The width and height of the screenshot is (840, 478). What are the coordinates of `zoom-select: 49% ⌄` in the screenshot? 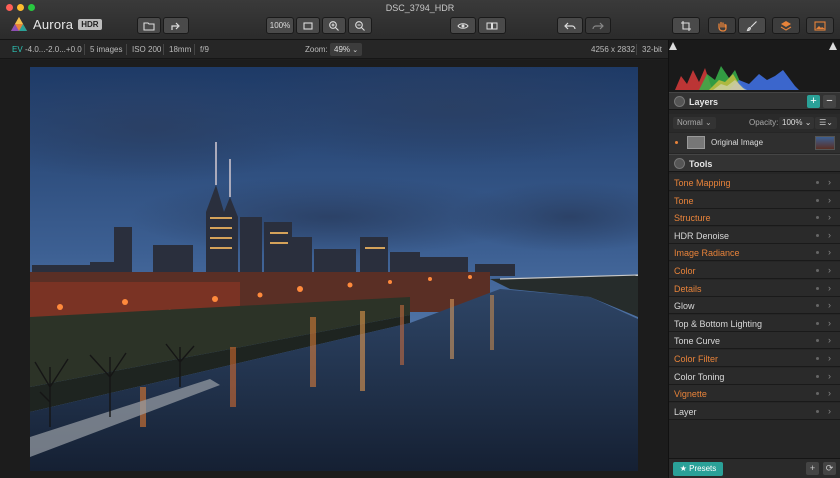 It's located at (346, 49).